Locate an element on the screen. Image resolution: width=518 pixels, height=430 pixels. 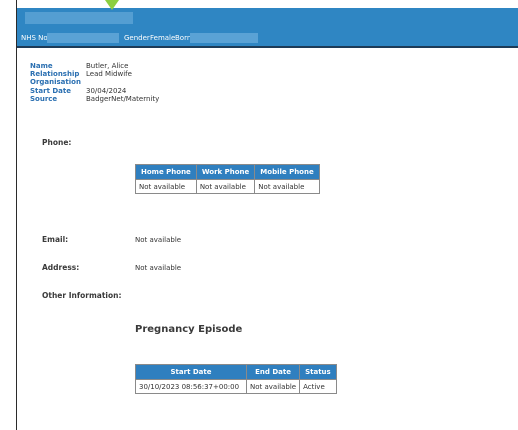
pointer-marker is located at coordinates (112, 5).